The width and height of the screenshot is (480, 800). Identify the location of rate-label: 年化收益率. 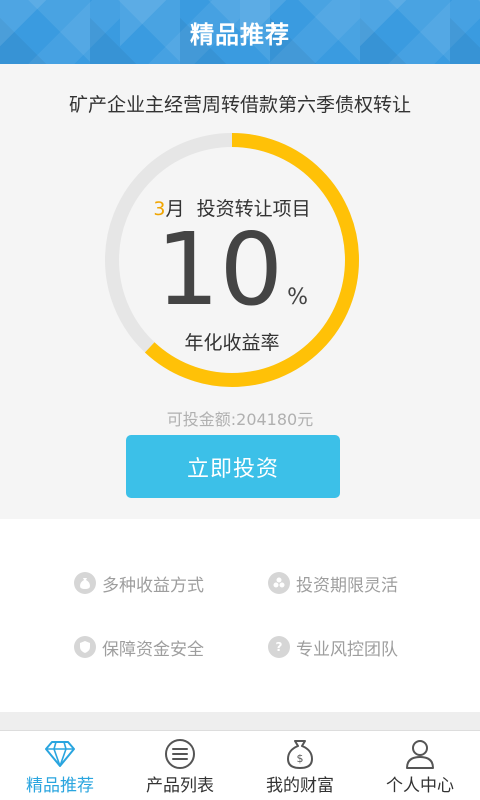
(232, 343).